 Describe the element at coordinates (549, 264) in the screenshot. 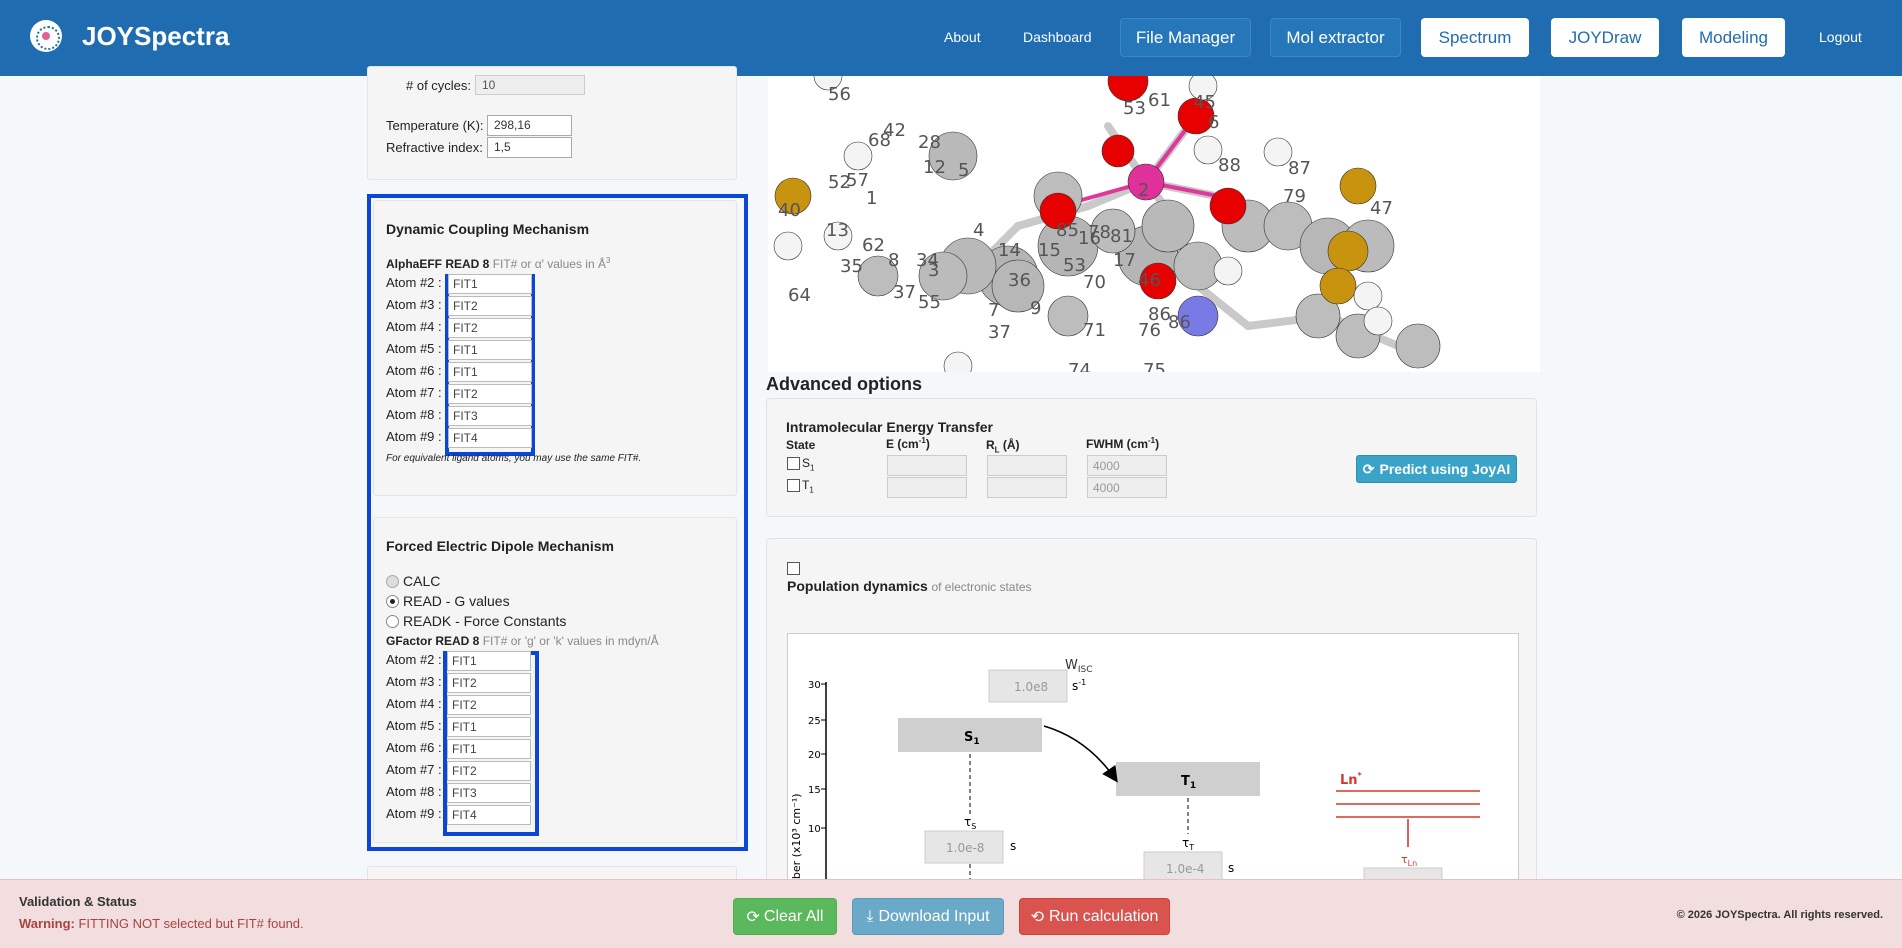

I see `dcm-hint: FIT# or α' values in Å` at that location.